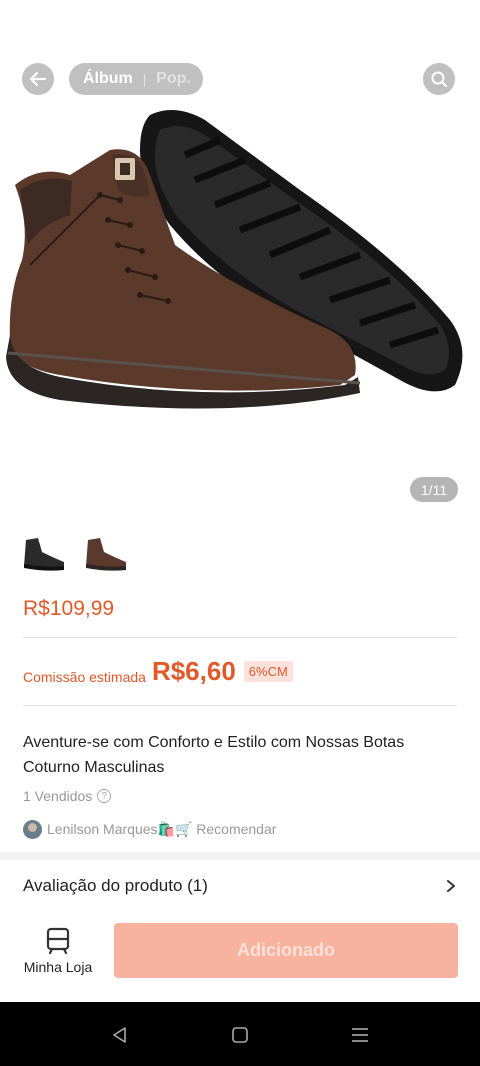  Describe the element at coordinates (104, 796) in the screenshot. I see `help-icon: ?` at that location.